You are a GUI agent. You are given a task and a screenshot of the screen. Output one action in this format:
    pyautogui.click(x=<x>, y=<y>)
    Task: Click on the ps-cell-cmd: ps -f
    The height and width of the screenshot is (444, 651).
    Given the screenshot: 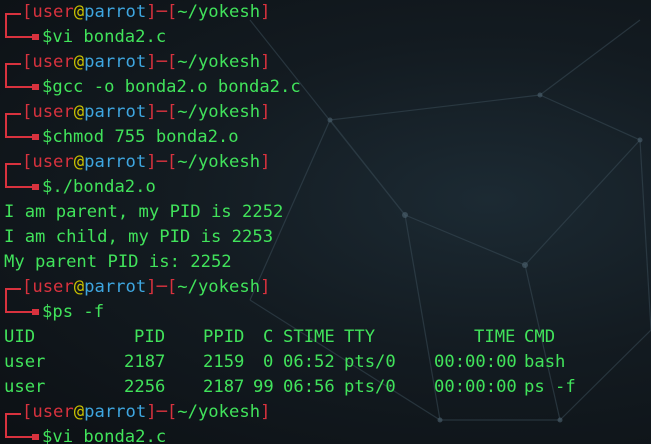 What is the action you would take?
    pyautogui.click(x=550, y=387)
    